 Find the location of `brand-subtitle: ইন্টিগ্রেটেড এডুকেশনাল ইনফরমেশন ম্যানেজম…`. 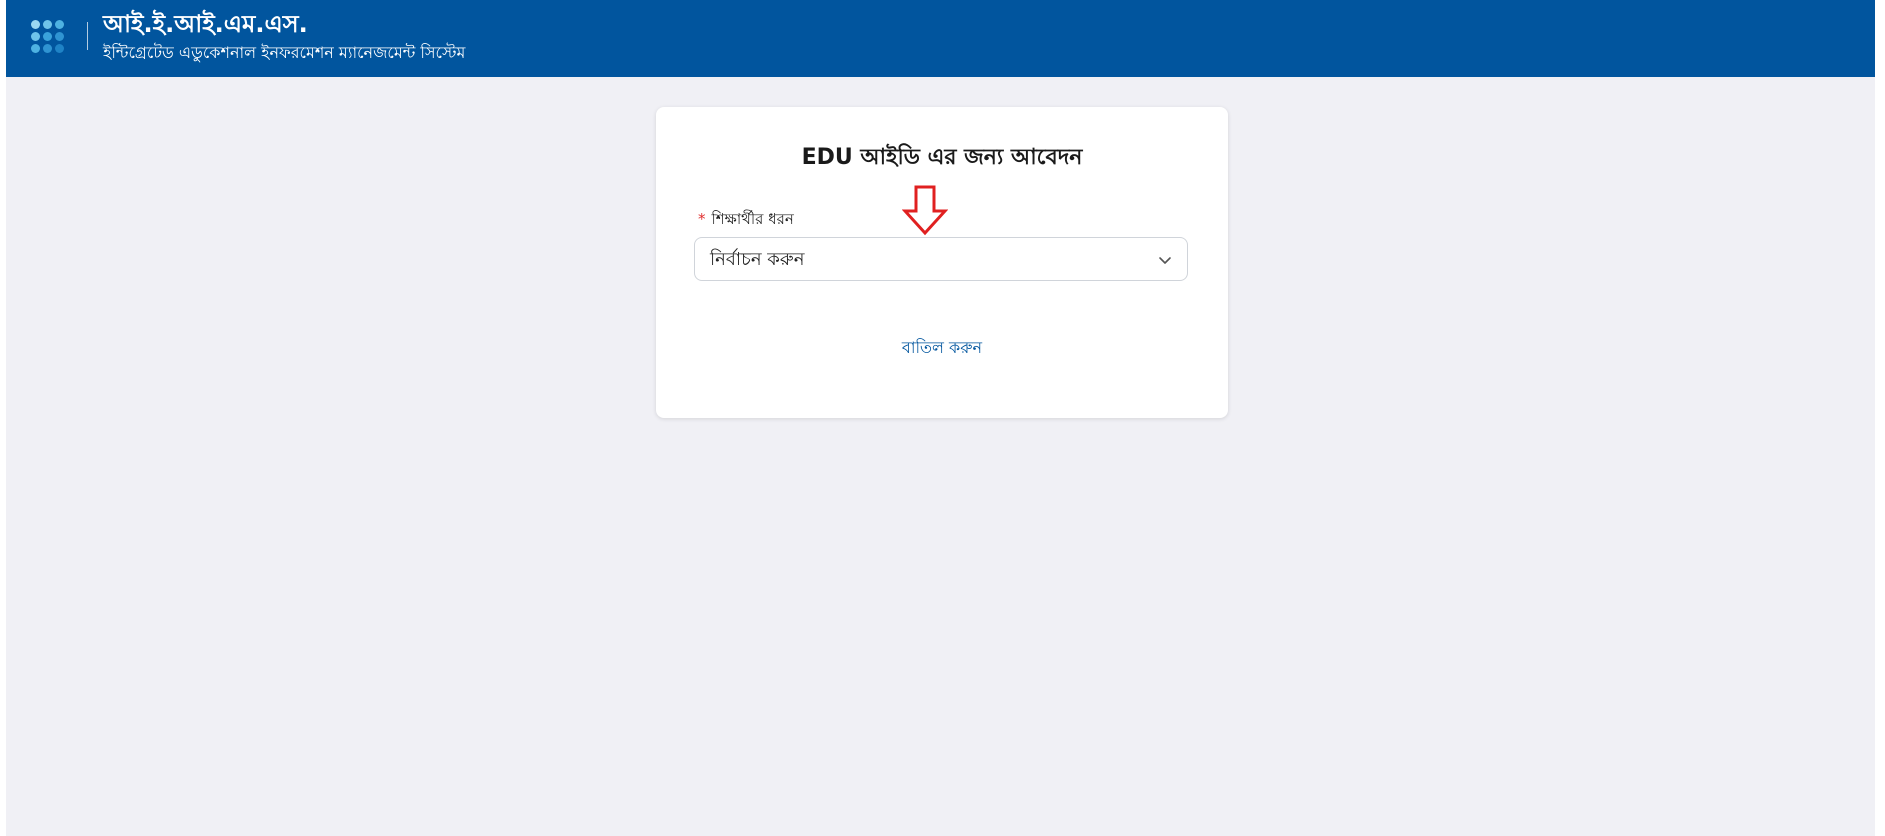

brand-subtitle: ইন্টিগ্রেটেড এডুকেশনাল ইনফরমেশন ম্যানেজম… is located at coordinates (284, 52).